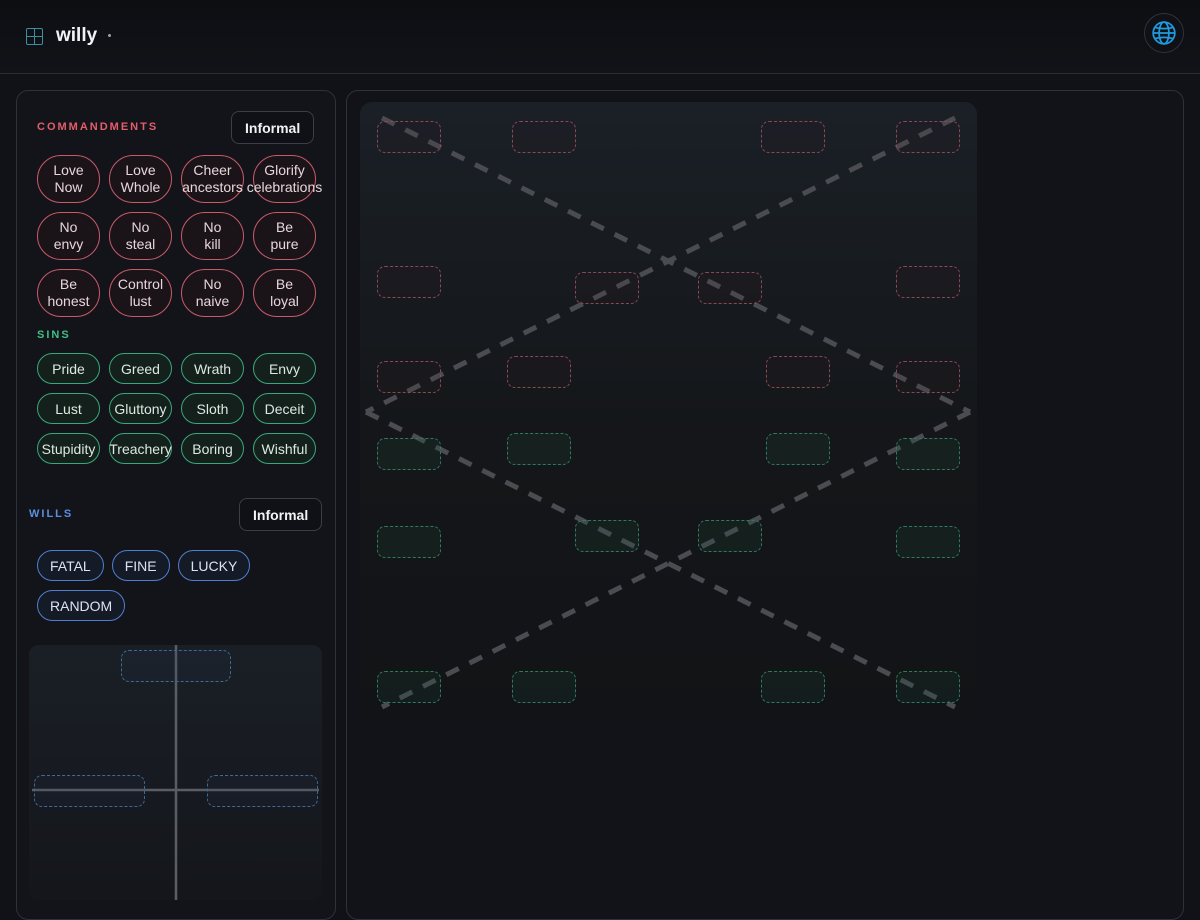 The width and height of the screenshot is (1200, 920). Describe the element at coordinates (68, 448) in the screenshot. I see `sin-chip: Stupidity` at that location.